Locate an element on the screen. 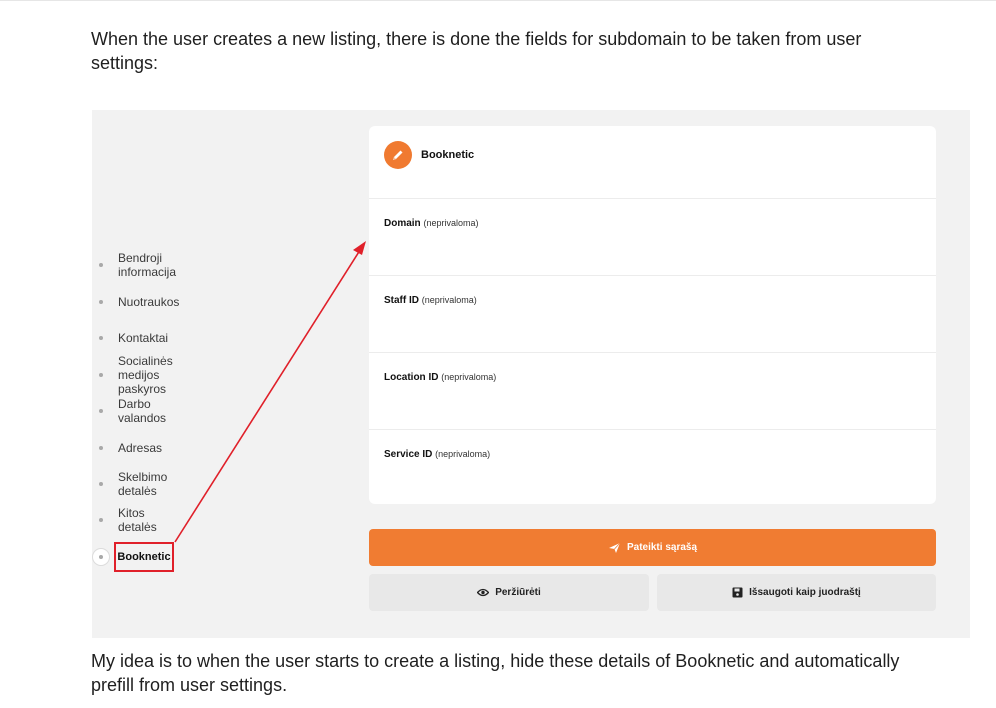  field-label: Service ID (neprivaloma) is located at coordinates (437, 454).